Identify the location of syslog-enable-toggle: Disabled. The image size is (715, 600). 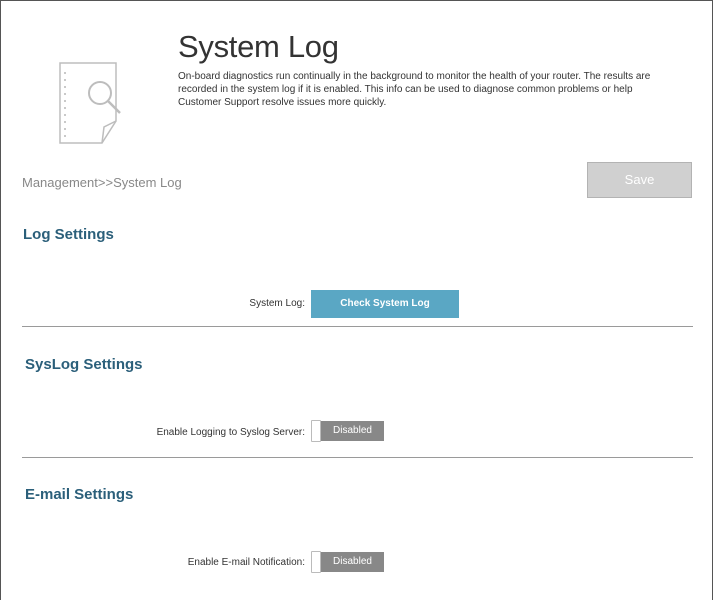
(347, 431).